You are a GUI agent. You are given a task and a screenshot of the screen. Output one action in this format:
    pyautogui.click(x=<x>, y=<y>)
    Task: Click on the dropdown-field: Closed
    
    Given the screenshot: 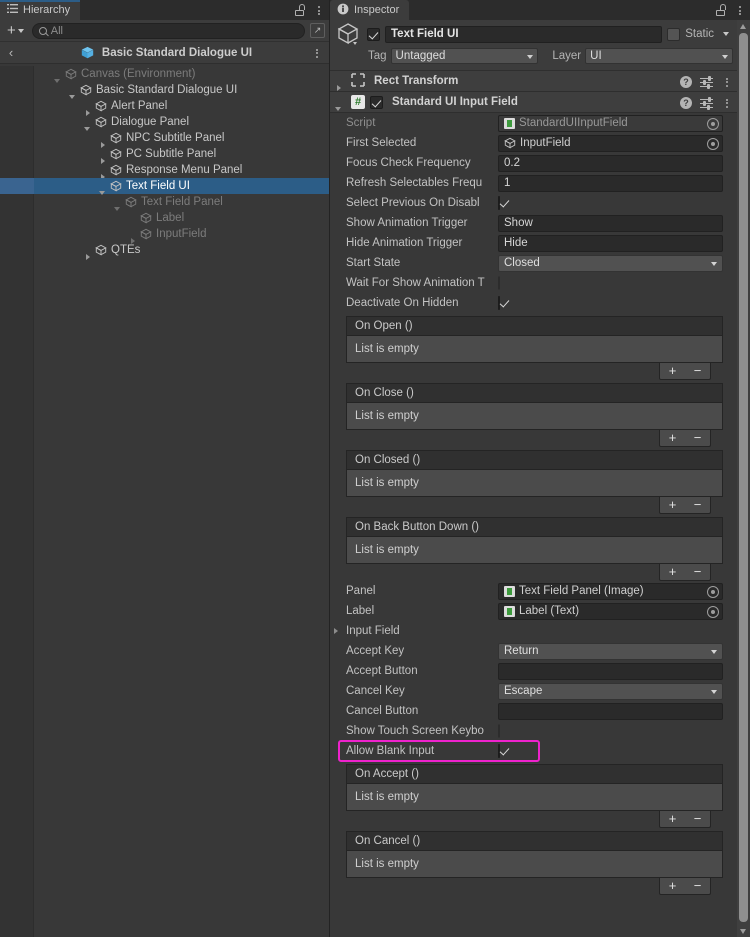 What is the action you would take?
    pyautogui.click(x=610, y=263)
    